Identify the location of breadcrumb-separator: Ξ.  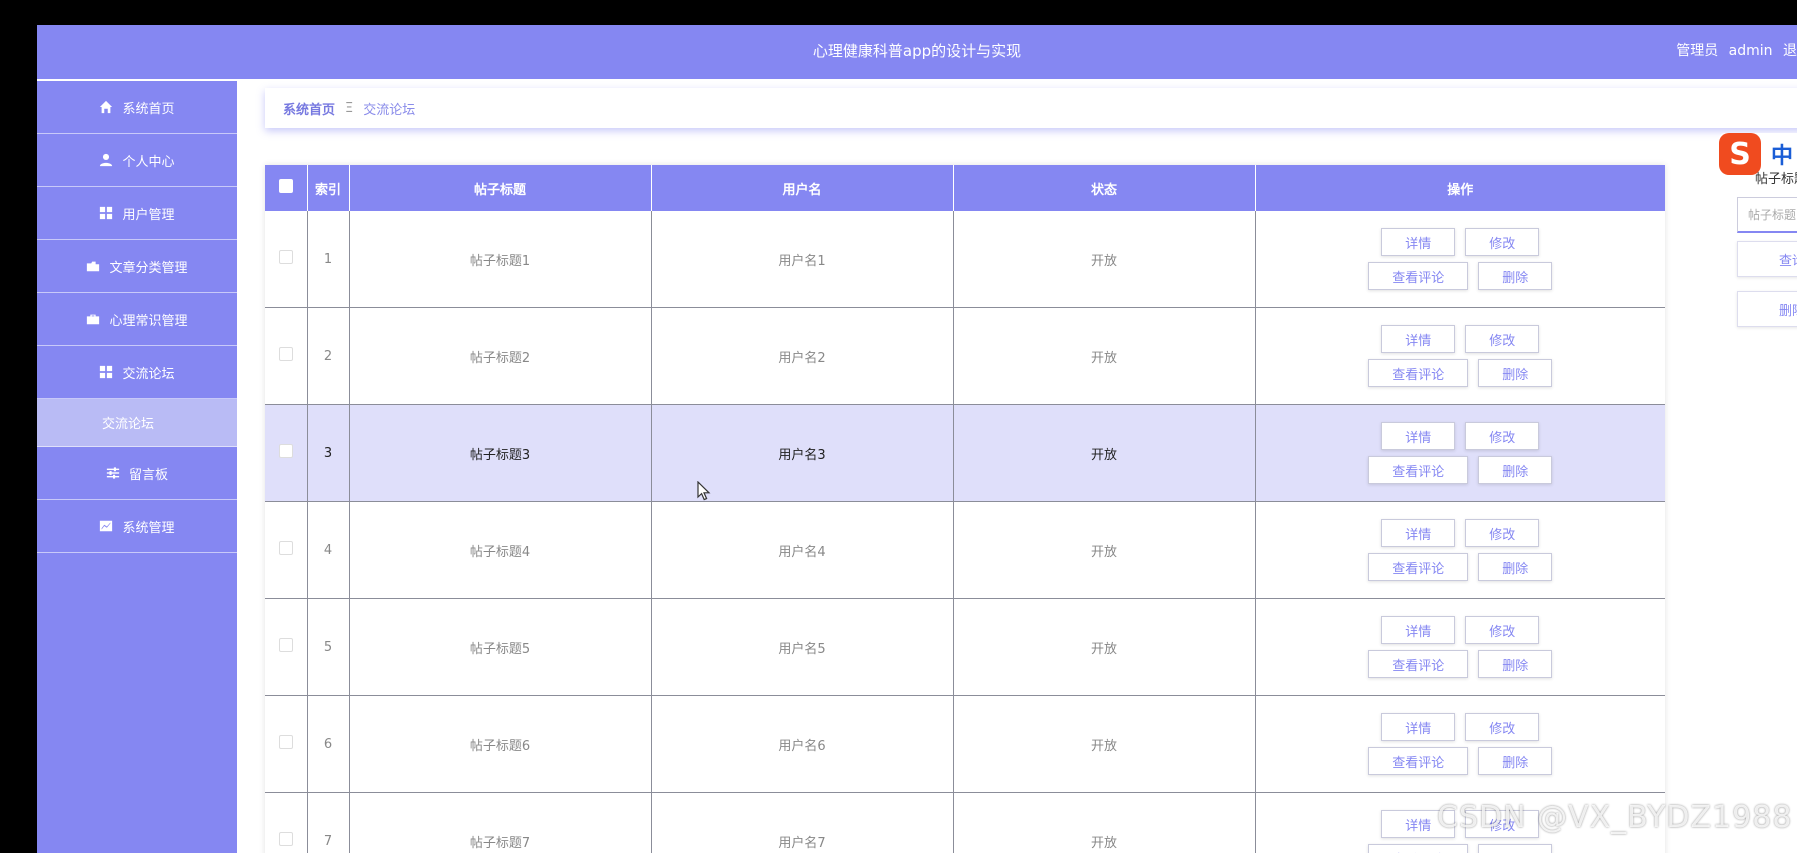
(349, 108).